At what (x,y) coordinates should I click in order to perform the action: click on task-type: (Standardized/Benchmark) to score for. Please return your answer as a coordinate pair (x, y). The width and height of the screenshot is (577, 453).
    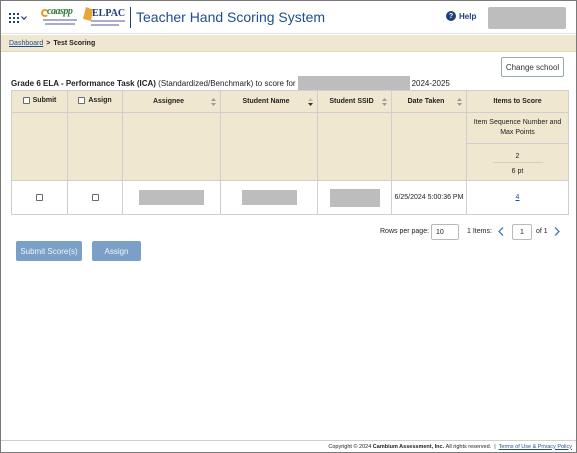
    Looking at the image, I should click on (227, 83).